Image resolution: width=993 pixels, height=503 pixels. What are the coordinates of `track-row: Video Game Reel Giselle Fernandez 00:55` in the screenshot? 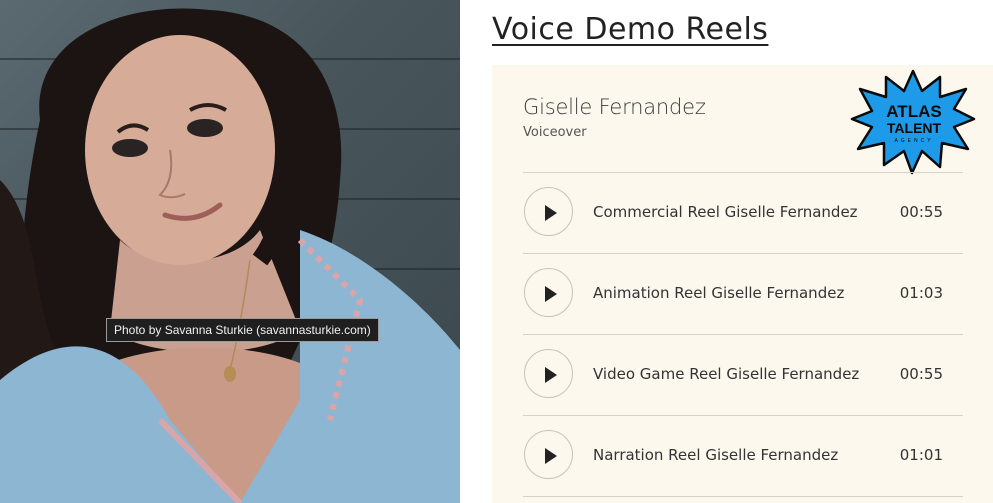 It's located at (743, 375).